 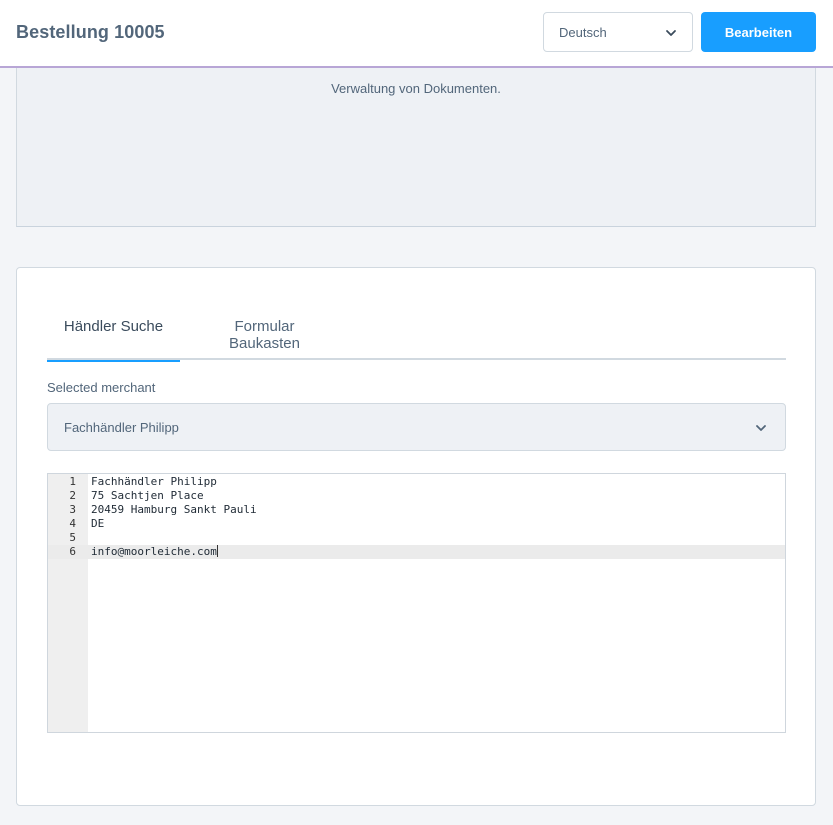 What do you see at coordinates (416, 34) in the screenshot?
I see `top-bar: Bestellung 10005 Deutsch Bearbeiten` at bounding box center [416, 34].